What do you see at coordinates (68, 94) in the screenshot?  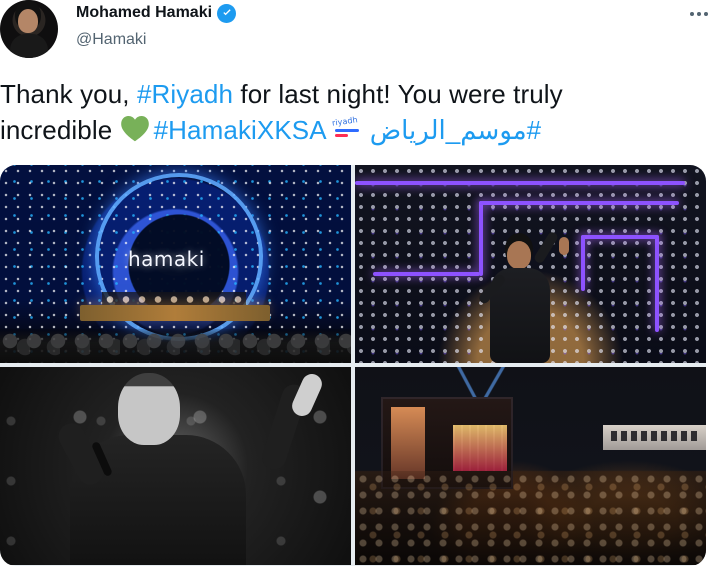 I see `tweet-text-line1-prefix: Thank you,` at bounding box center [68, 94].